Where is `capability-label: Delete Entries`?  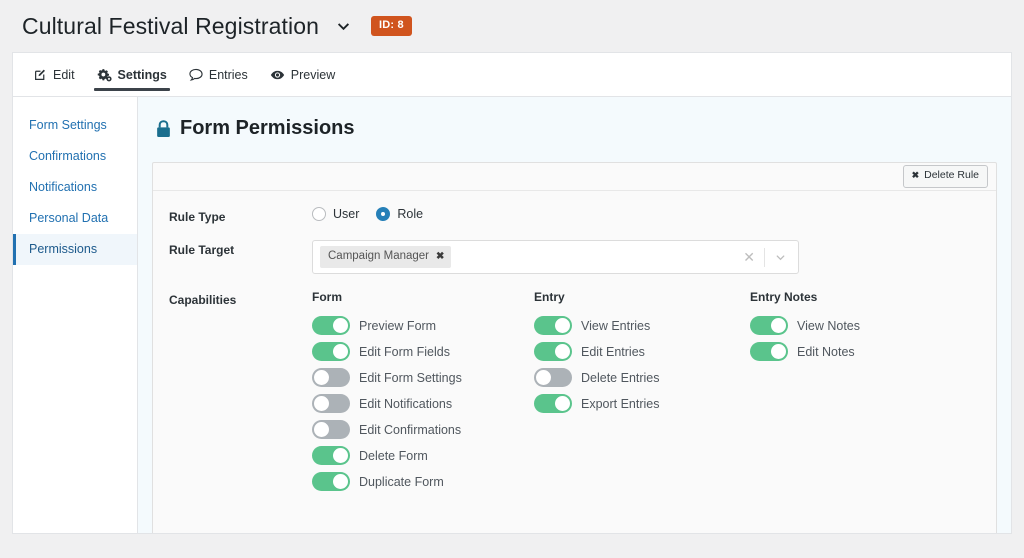
capability-label: Delete Entries is located at coordinates (620, 377).